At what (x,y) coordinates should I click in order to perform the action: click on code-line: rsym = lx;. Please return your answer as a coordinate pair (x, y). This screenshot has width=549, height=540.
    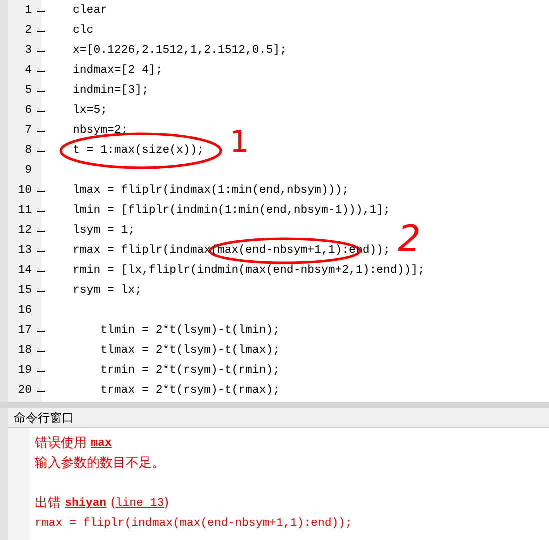
    Looking at the image, I should click on (107, 291).